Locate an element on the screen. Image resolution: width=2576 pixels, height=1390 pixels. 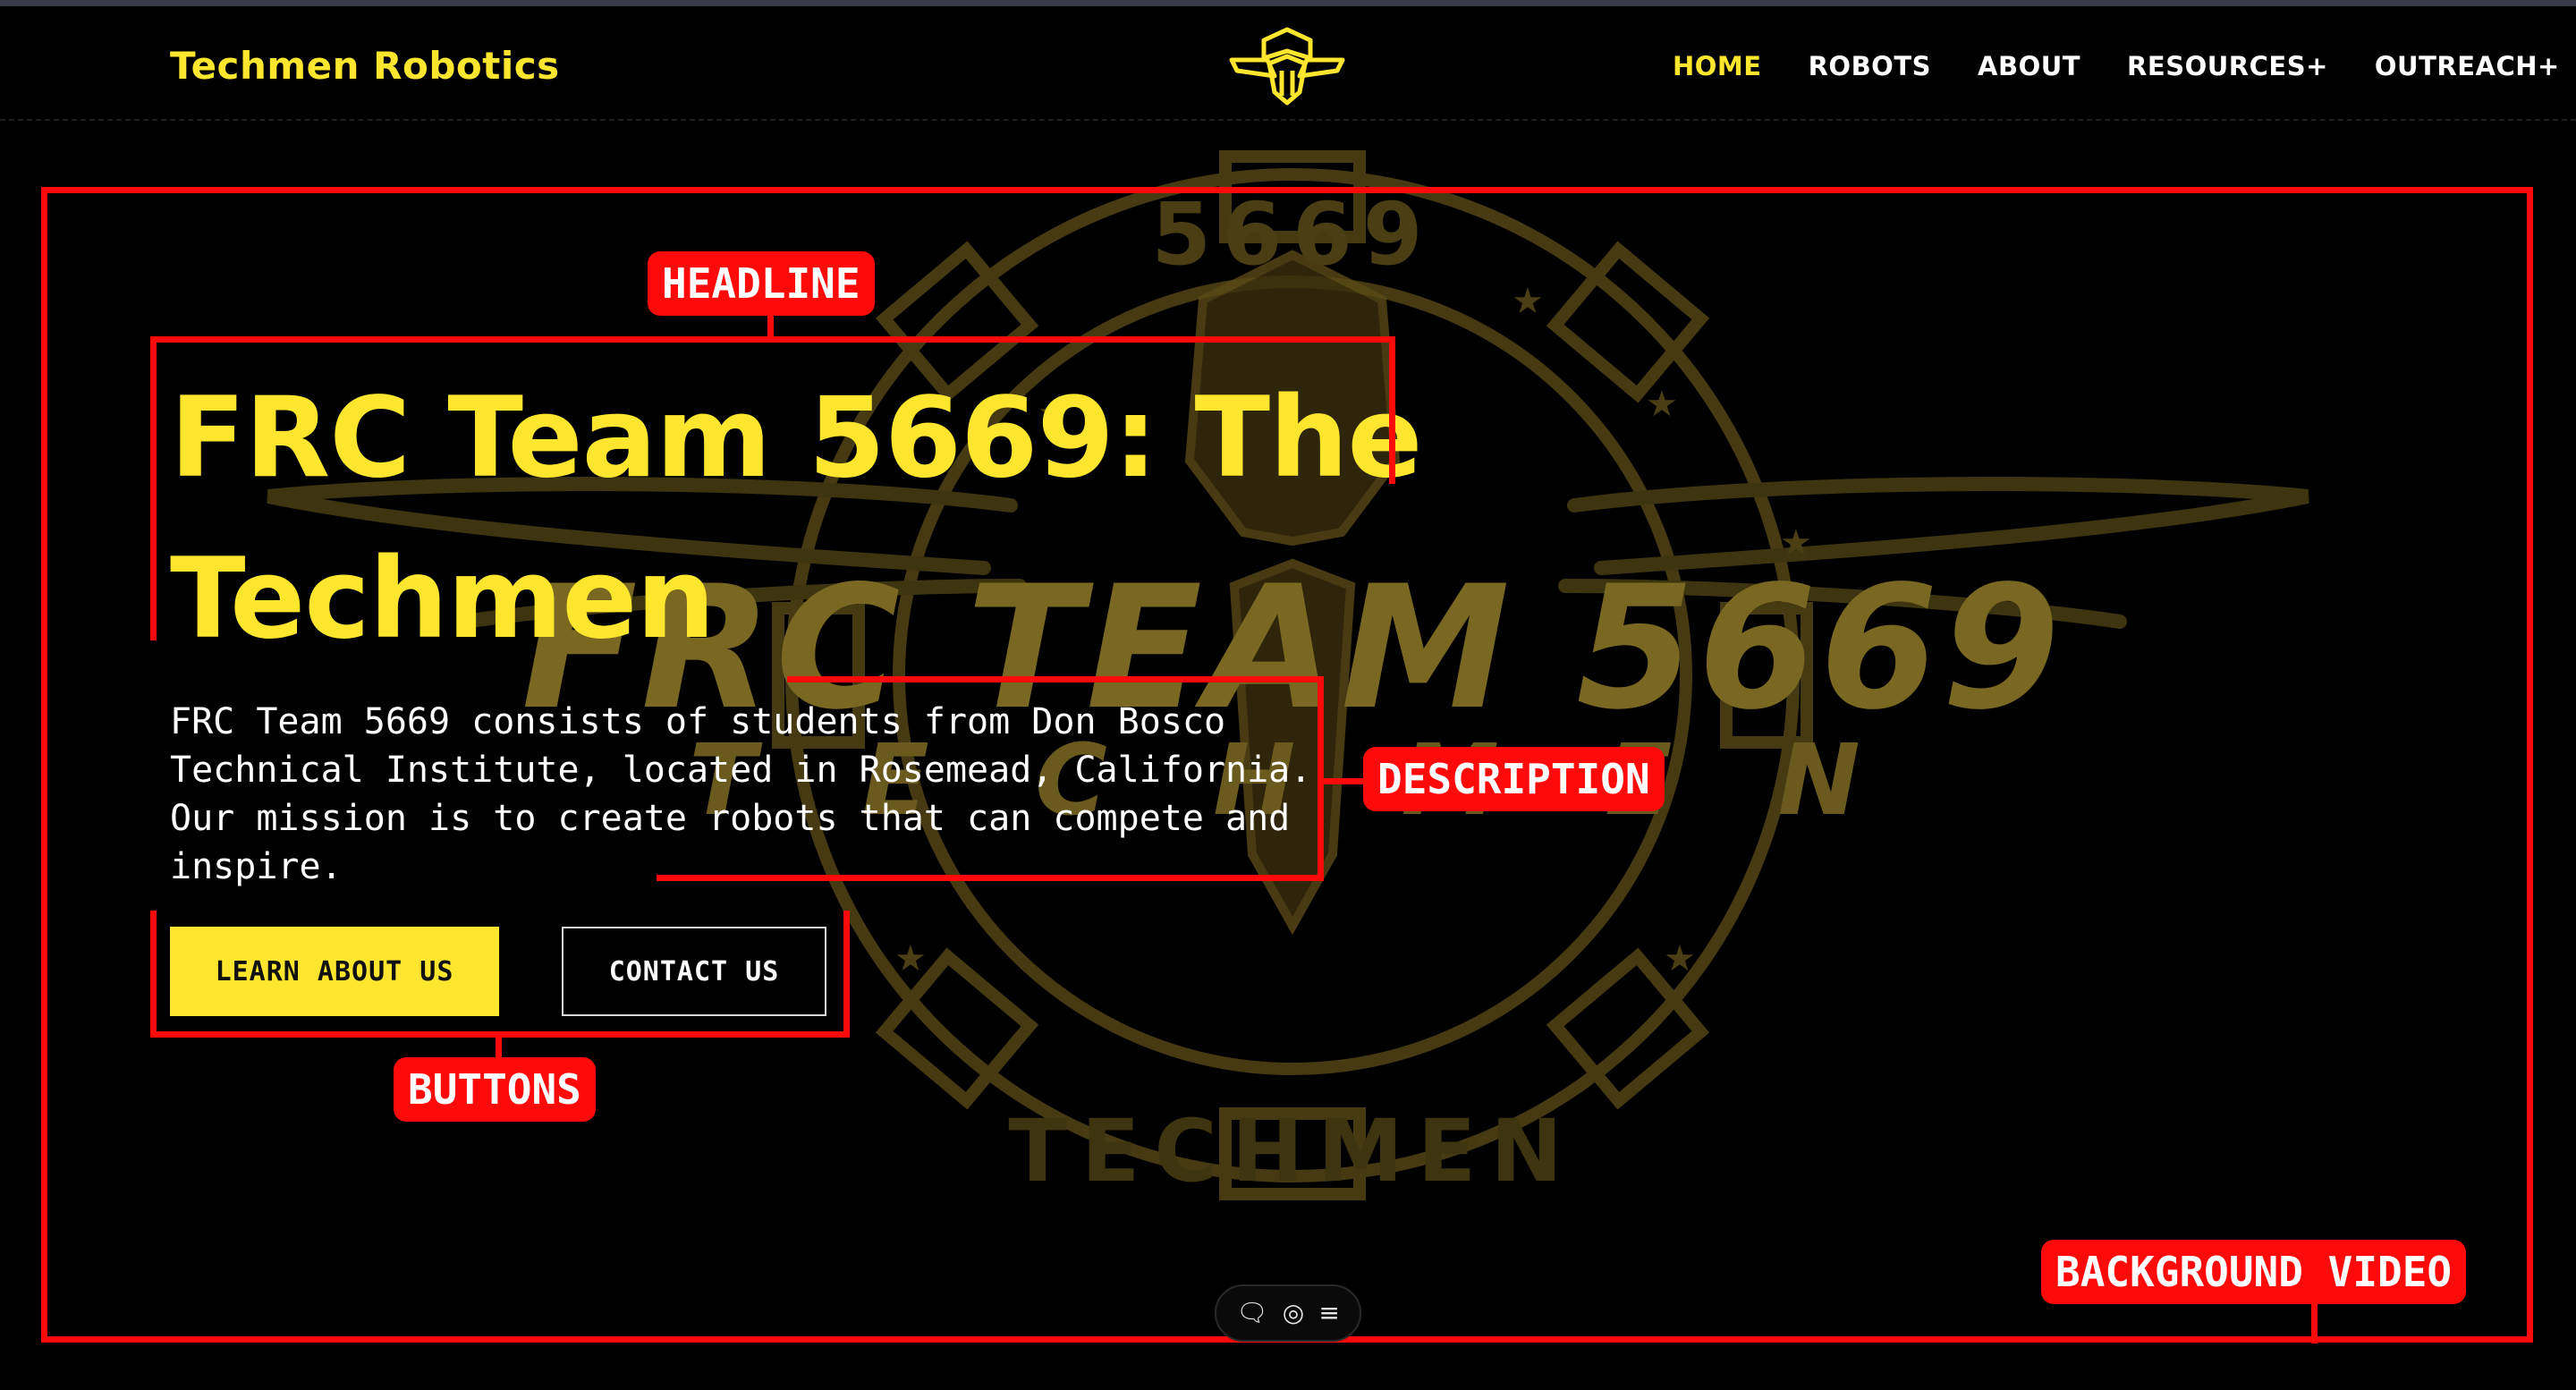
buttons-annotation-label: BUTTONS is located at coordinates (495, 1089).